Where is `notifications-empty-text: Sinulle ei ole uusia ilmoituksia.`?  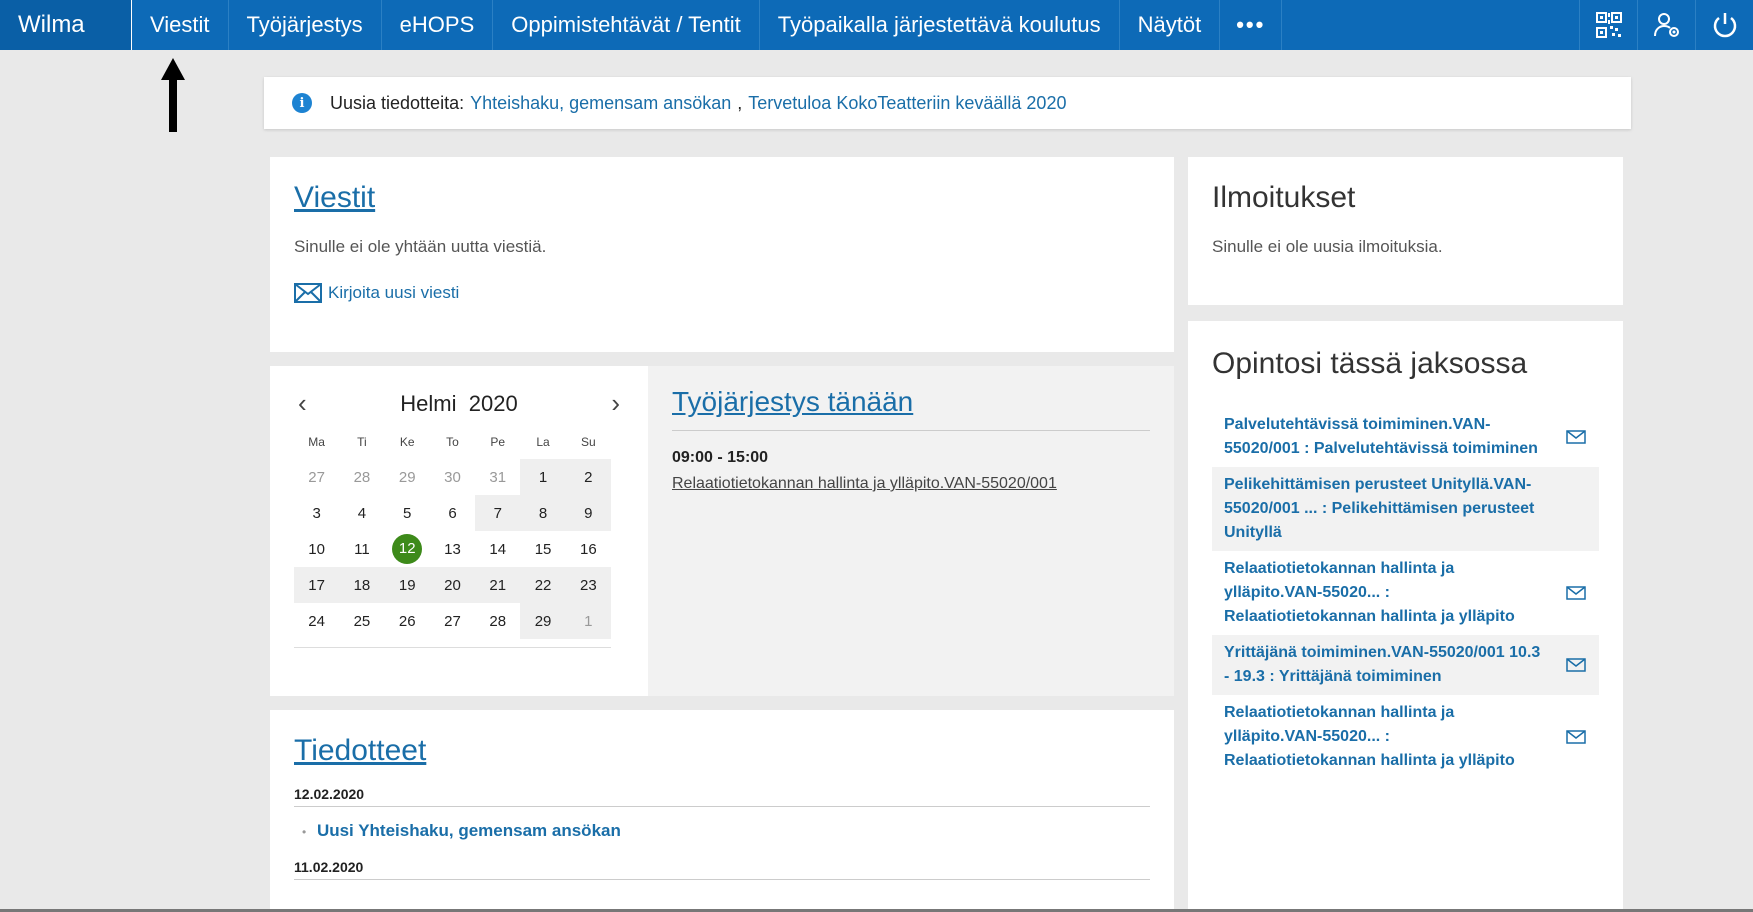
notifications-empty-text: Sinulle ei ole uusia ilmoituksia. is located at coordinates (1327, 246).